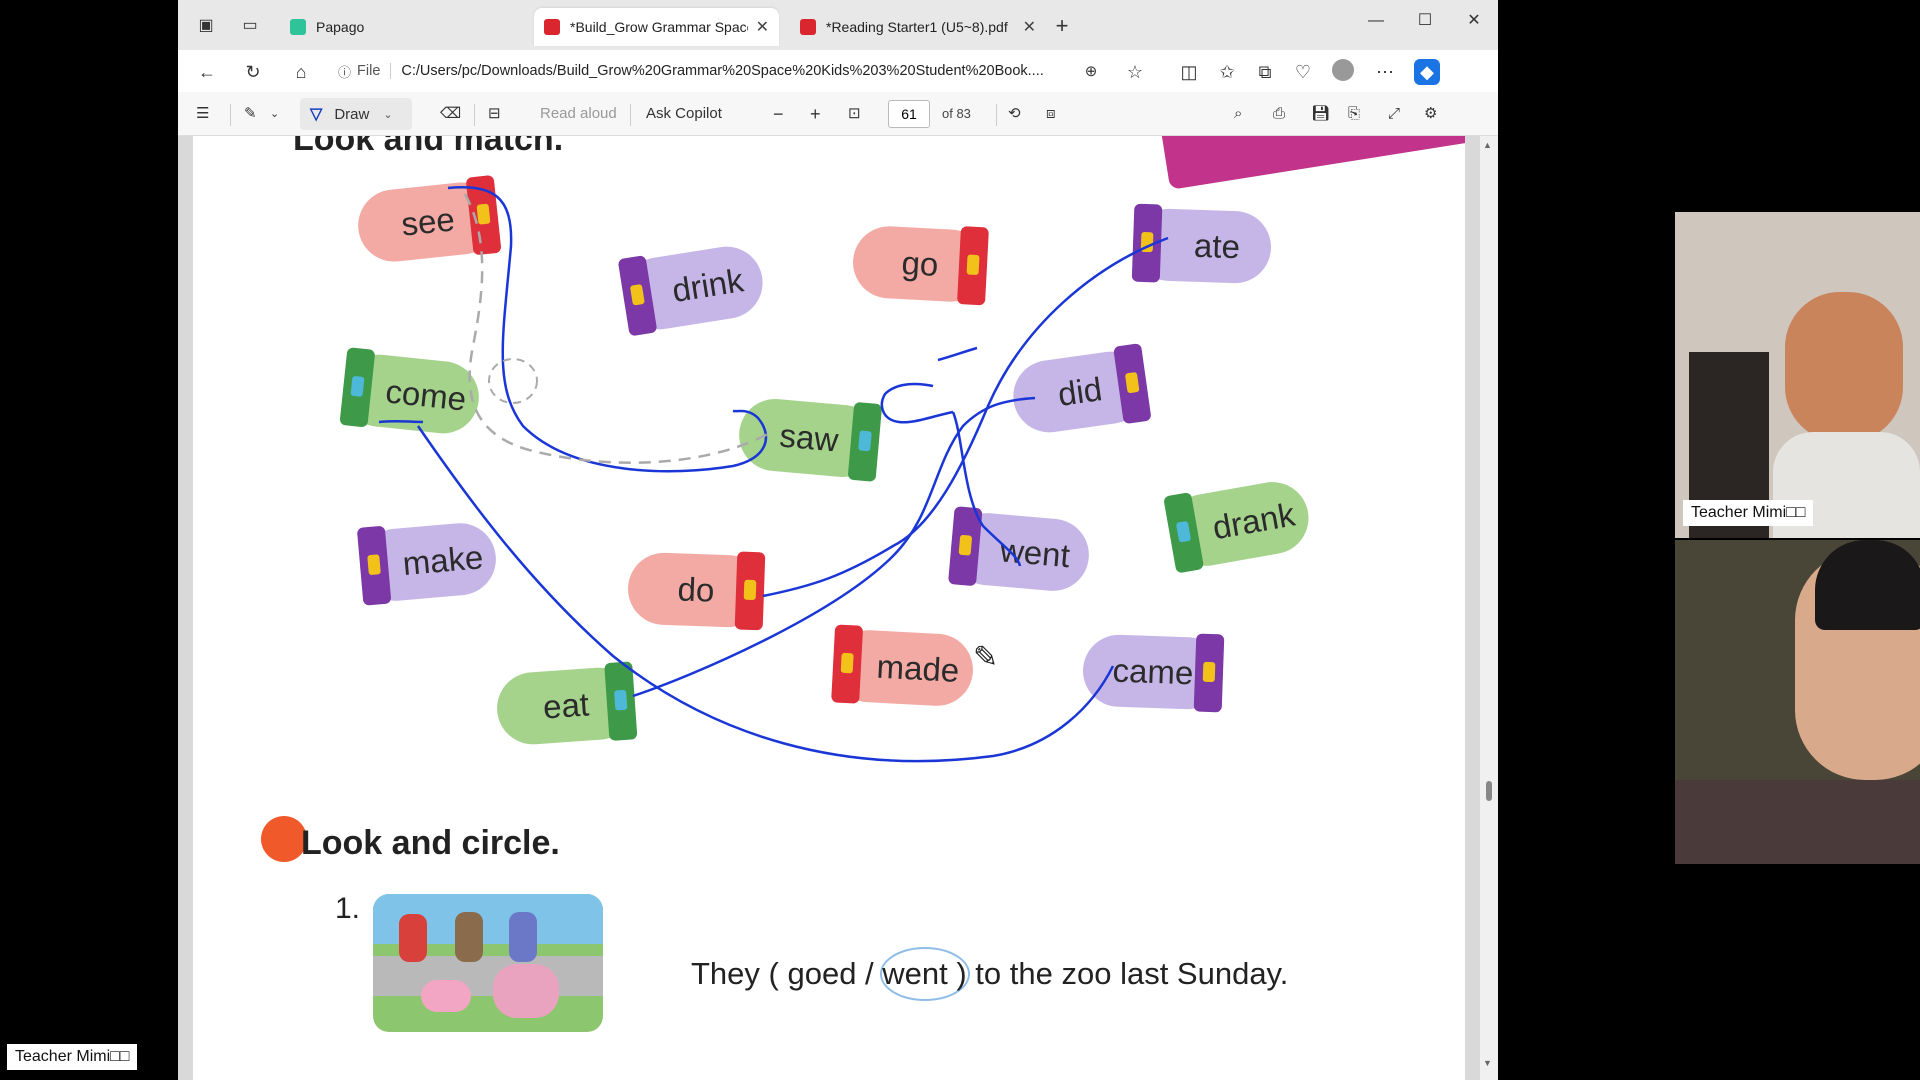 The width and height of the screenshot is (1920, 1080). What do you see at coordinates (552, 27) in the screenshot?
I see `pdf-favicon-icon` at bounding box center [552, 27].